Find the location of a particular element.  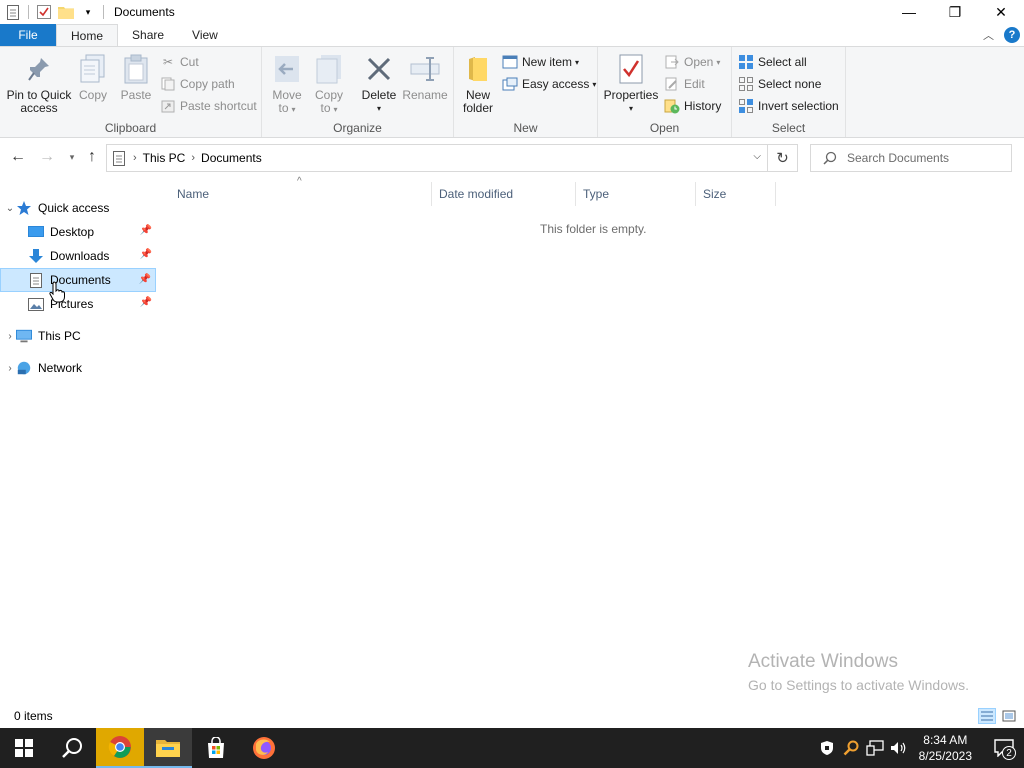

address-bar: › This PC › Documents ⌵ is located at coordinates (437, 158).